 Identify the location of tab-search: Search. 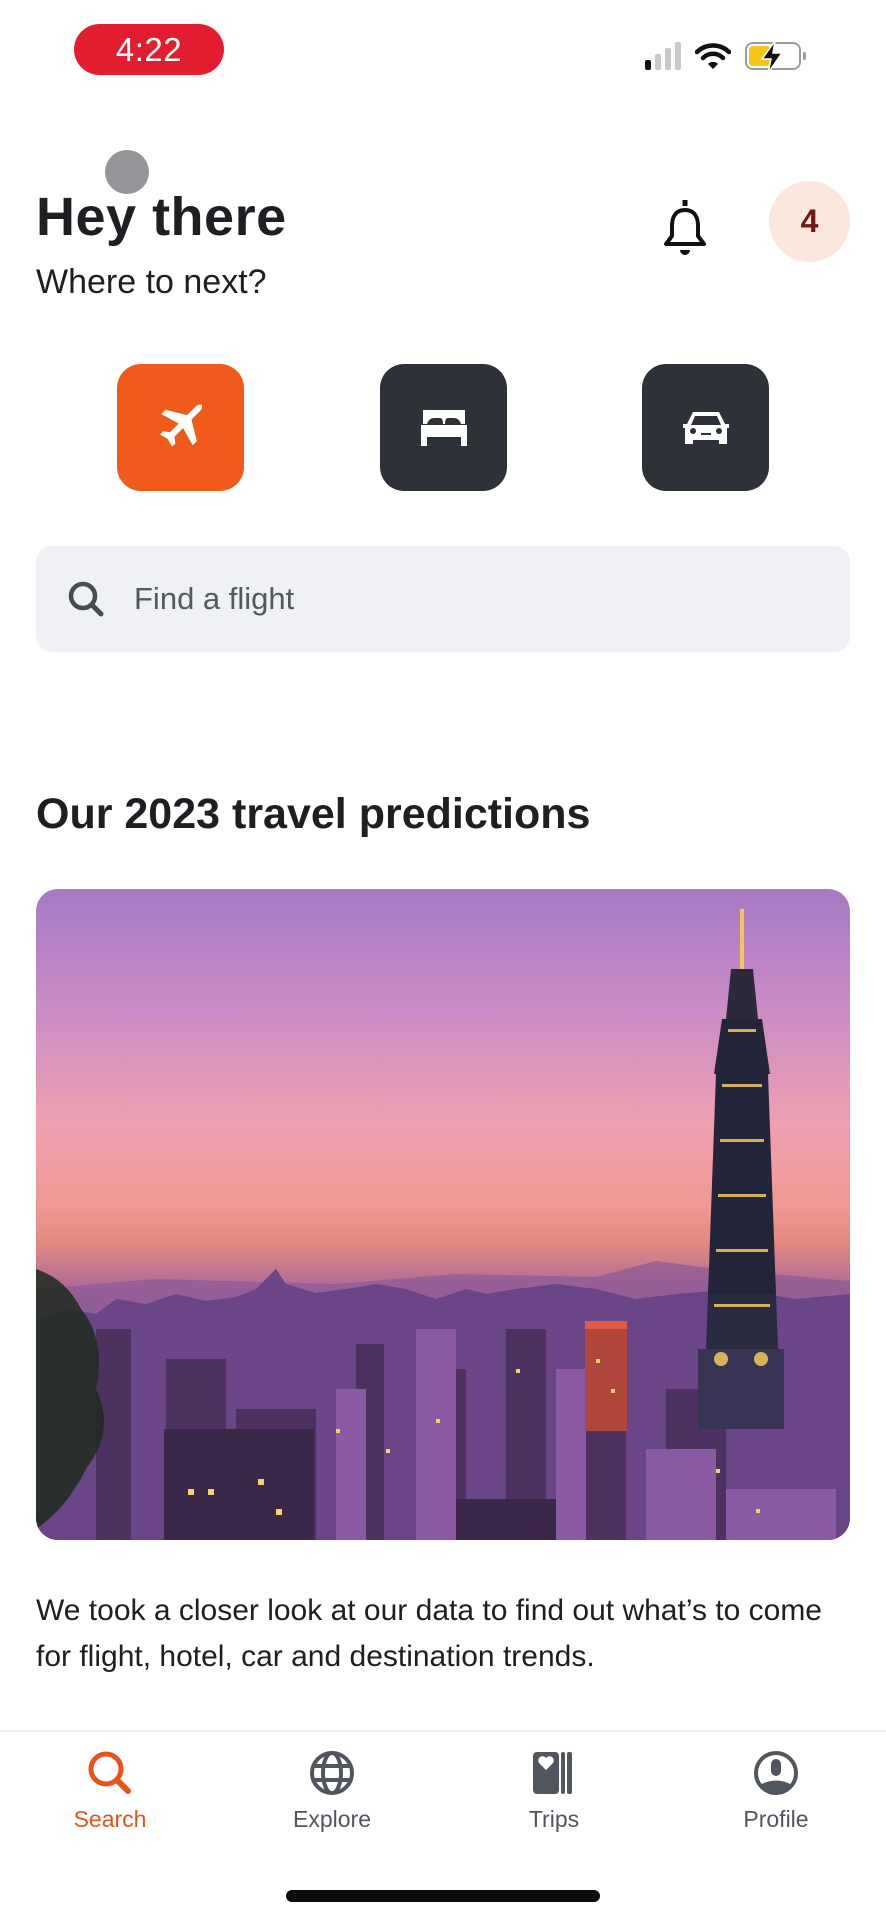
(110, 1790).